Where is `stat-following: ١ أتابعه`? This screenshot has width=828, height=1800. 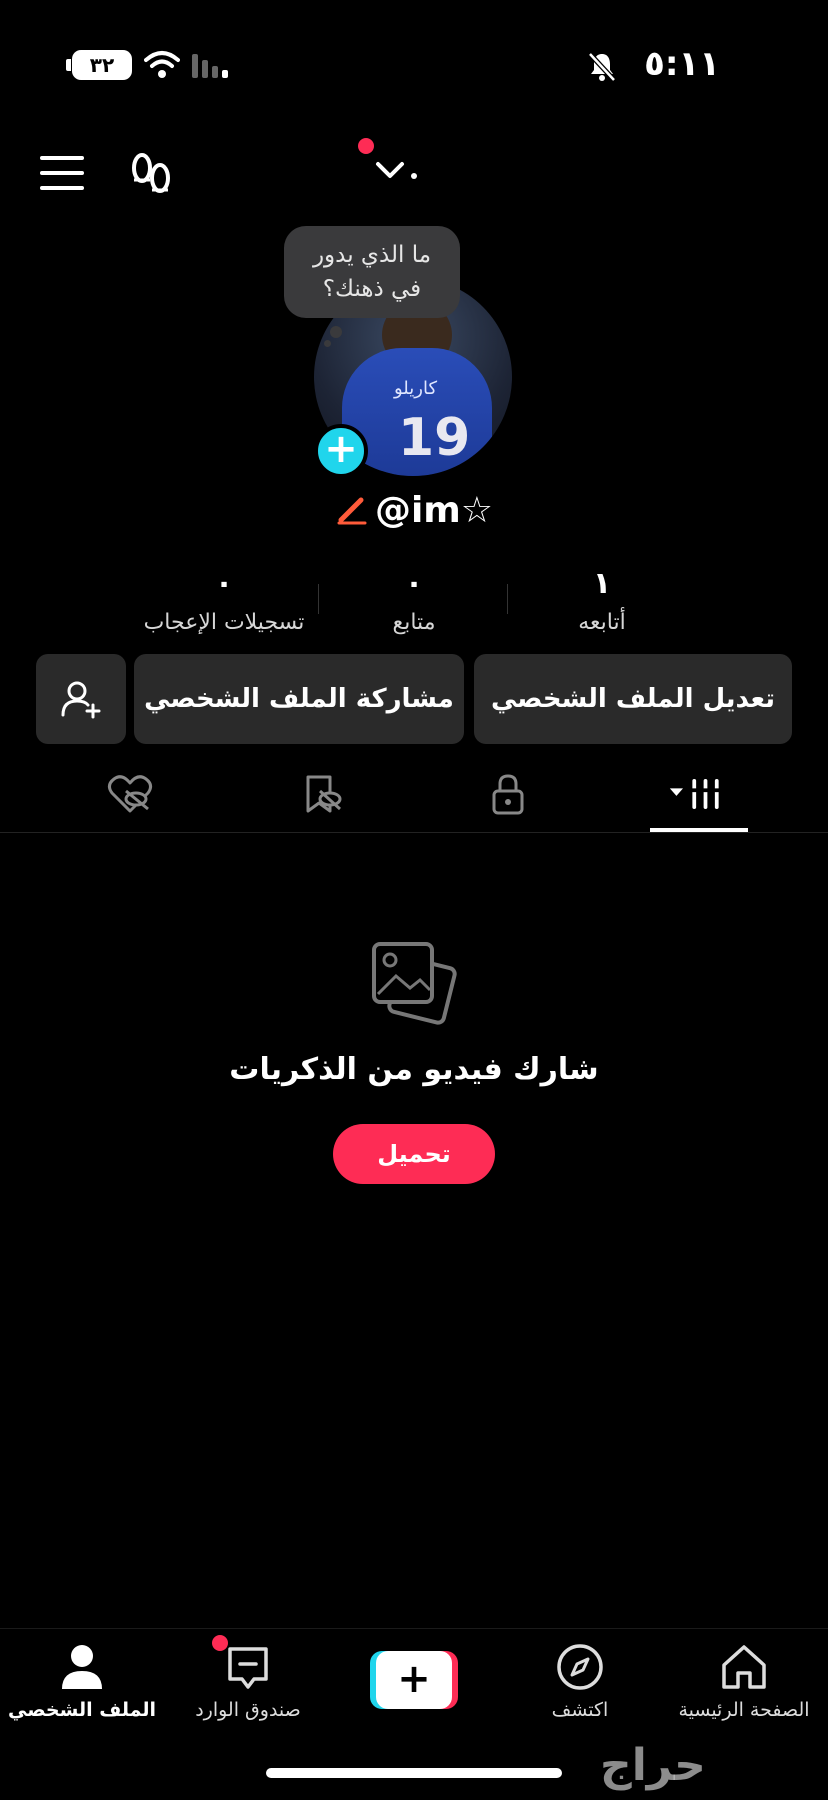 stat-following: ١ أتابعه is located at coordinates (602, 600).